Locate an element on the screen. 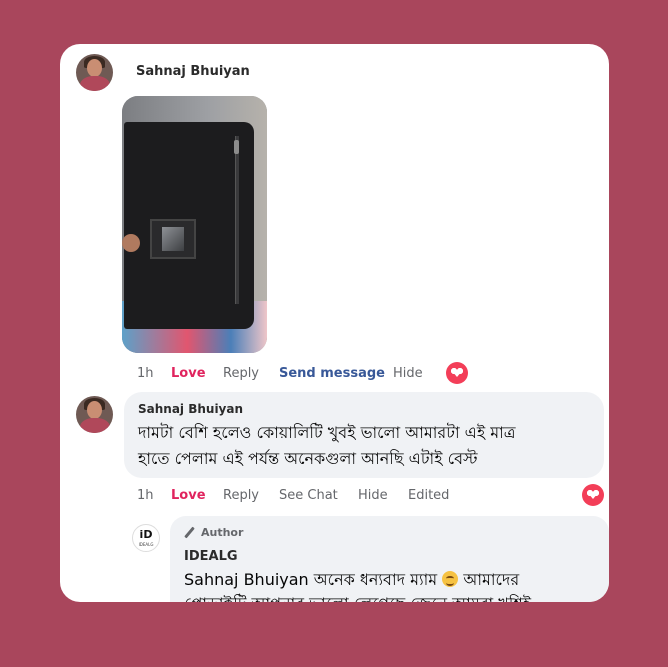 This screenshot has width=668, height=667. see-chat-button: See Chat is located at coordinates (318, 495).